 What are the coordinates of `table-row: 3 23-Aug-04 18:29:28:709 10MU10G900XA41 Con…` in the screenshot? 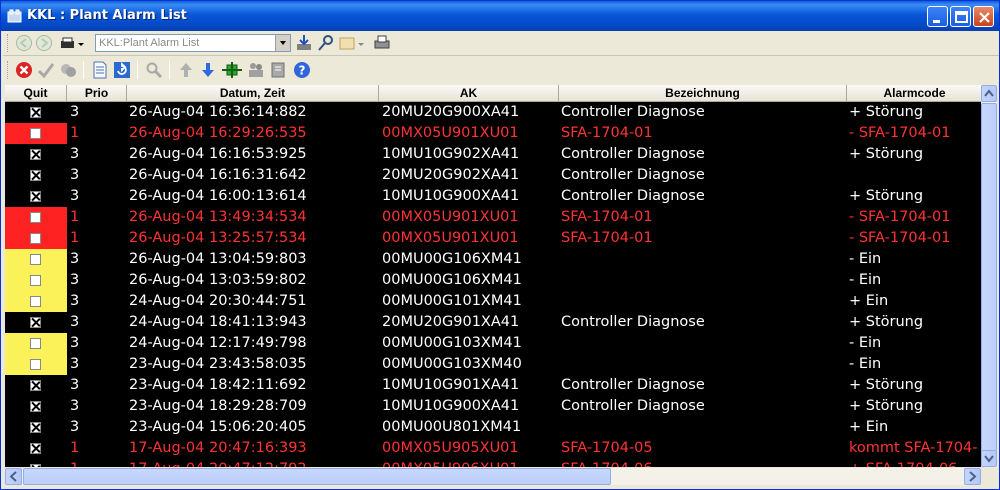 It's located at (494, 406).